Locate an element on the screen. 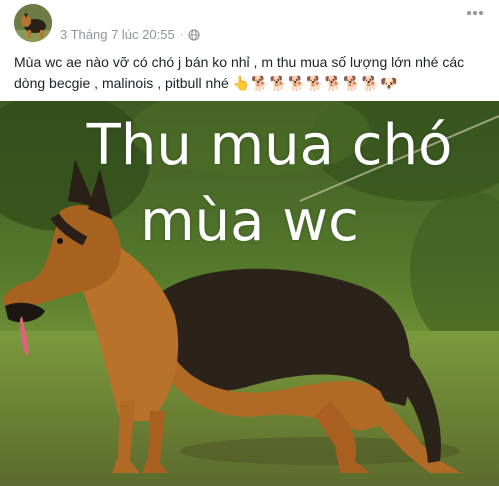 The width and height of the screenshot is (499, 486). globe-icon is located at coordinates (194, 34).